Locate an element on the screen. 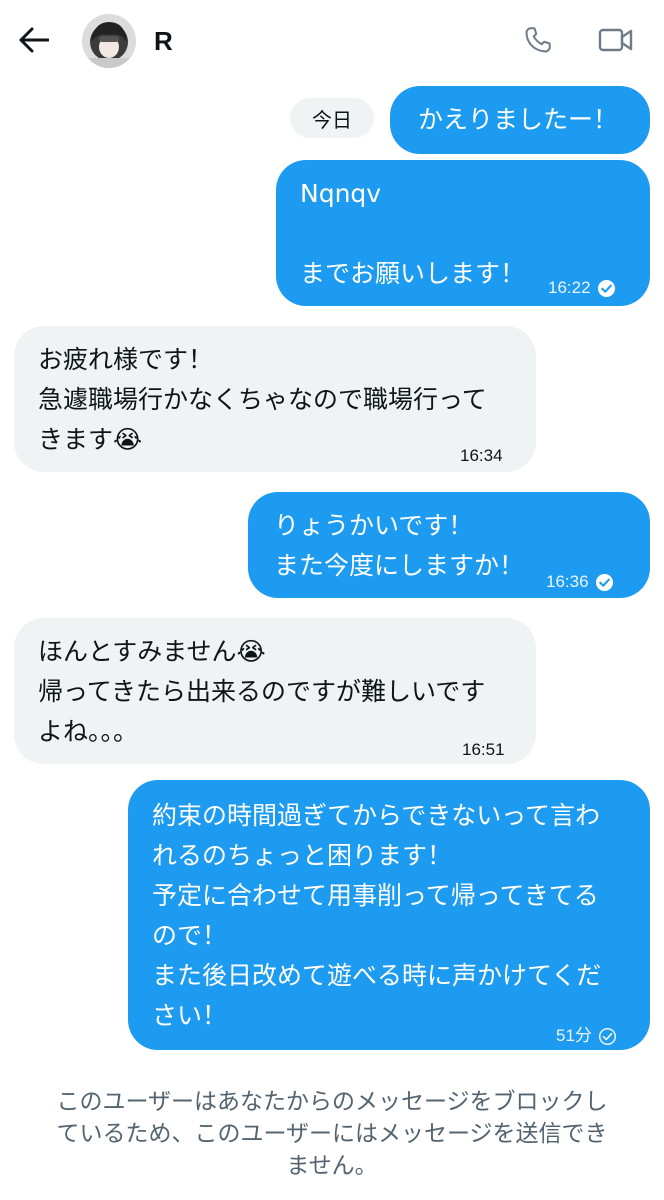  message-meta: 51分 is located at coordinates (586, 1036).